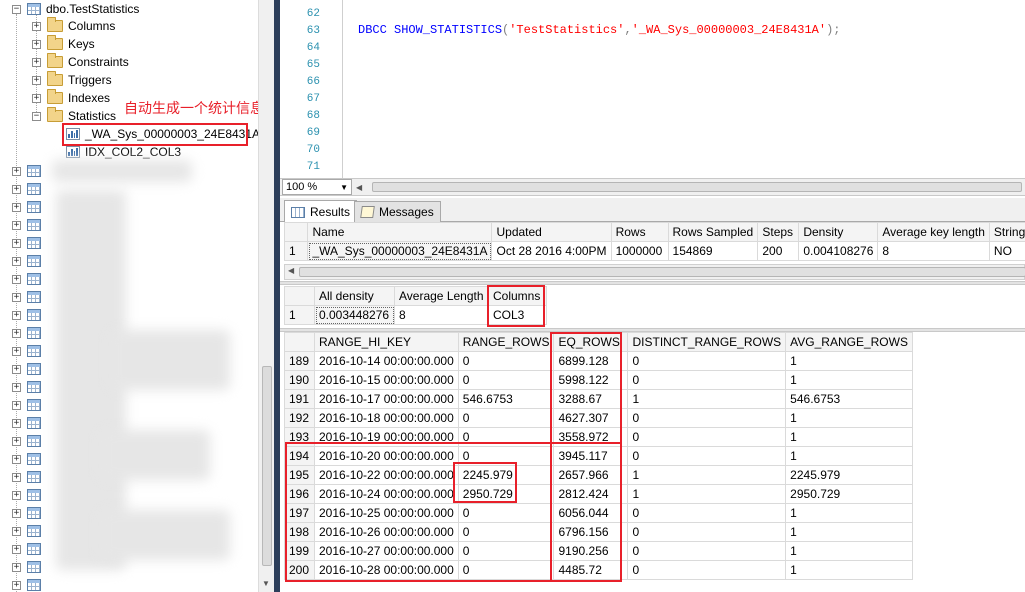 This screenshot has height=592, width=1025. Describe the element at coordinates (386, 418) in the screenshot. I see `grid-cell: 2016-10-18 00:00:00.000` at that location.